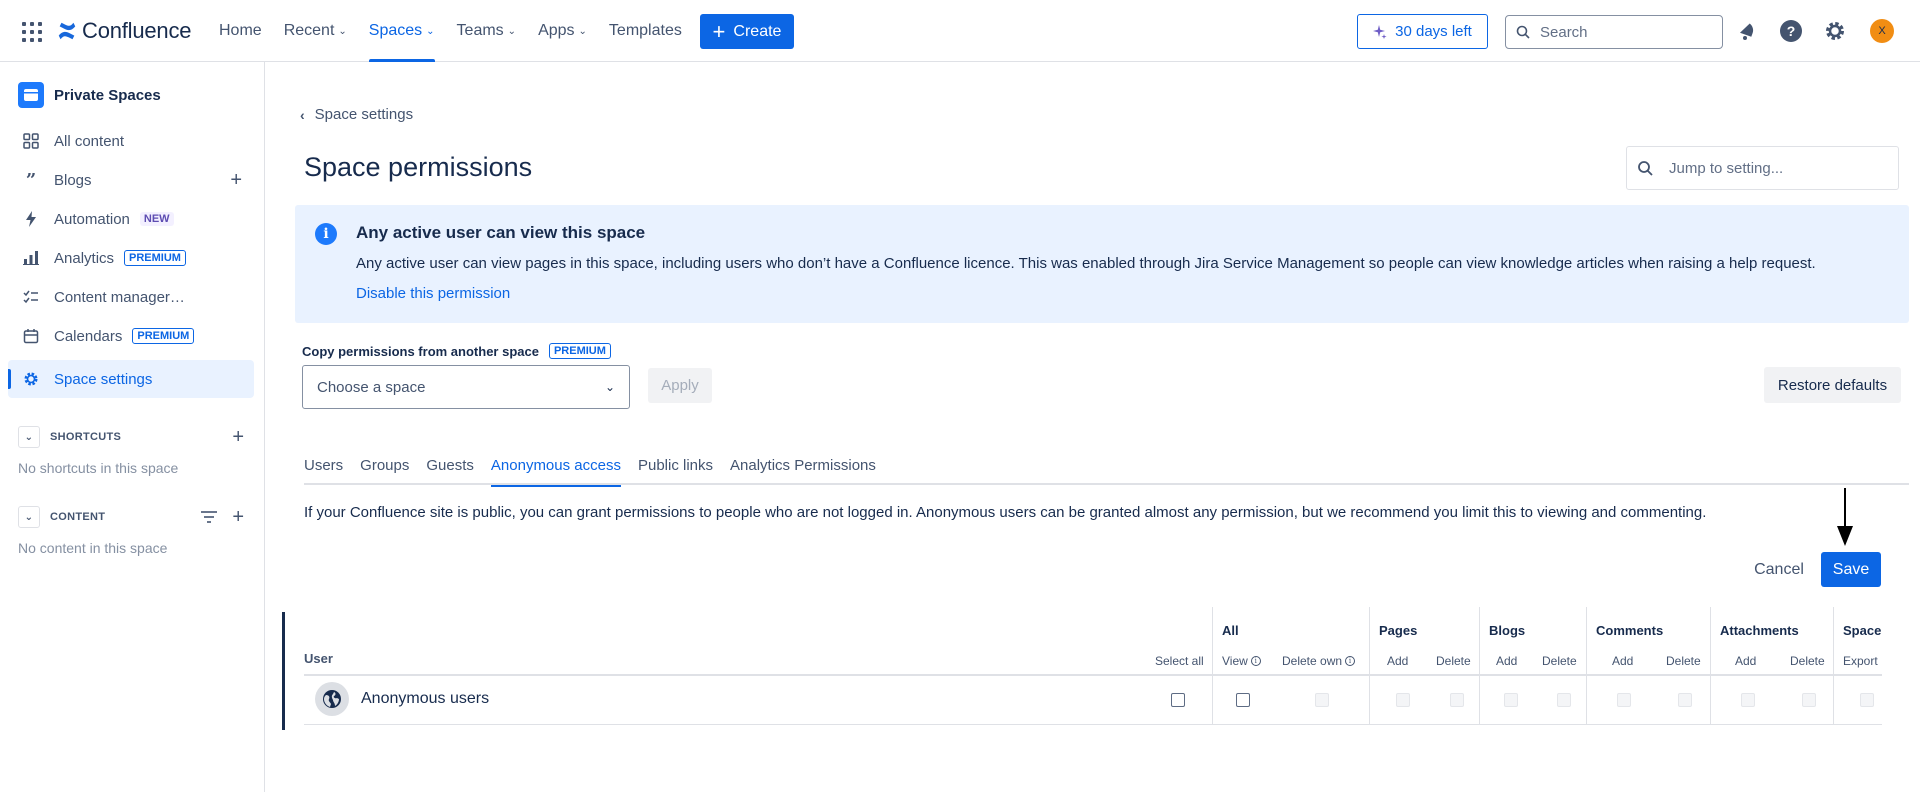 The image size is (1920, 792). I want to click on view-checkbox, so click(1243, 700).